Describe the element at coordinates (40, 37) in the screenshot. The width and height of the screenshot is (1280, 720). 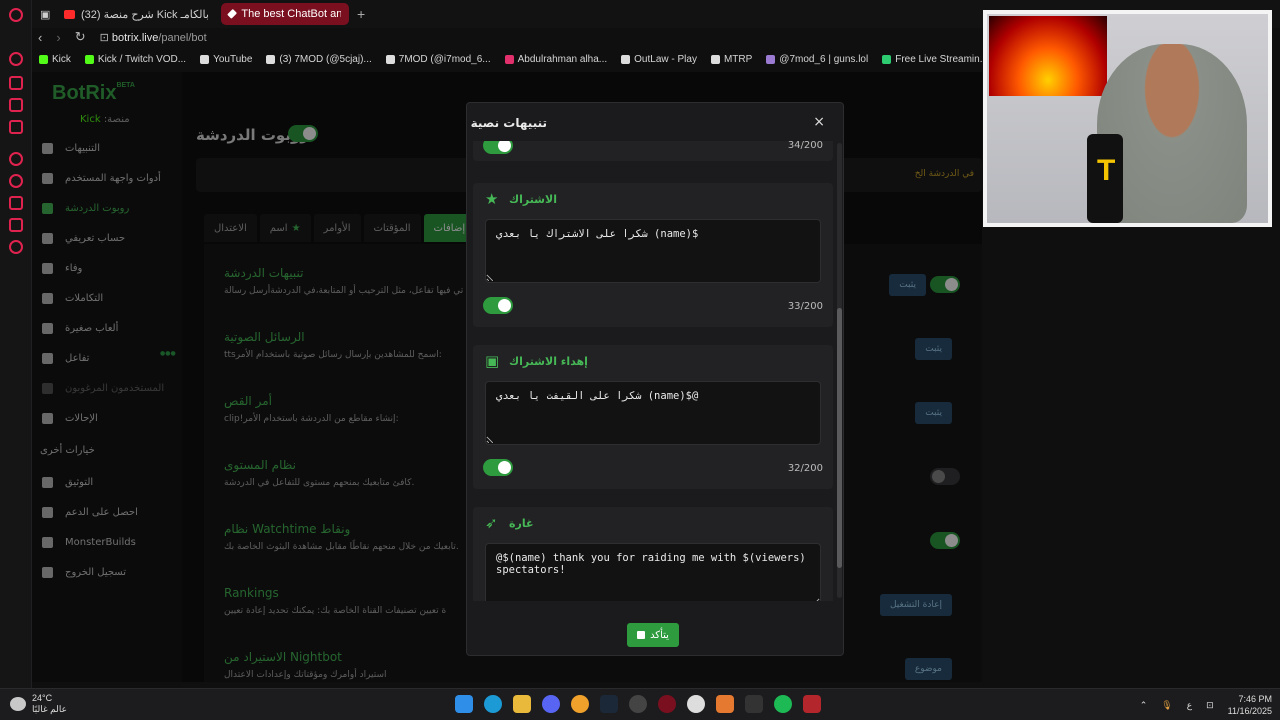
I see `back-icon: ‹` at that location.